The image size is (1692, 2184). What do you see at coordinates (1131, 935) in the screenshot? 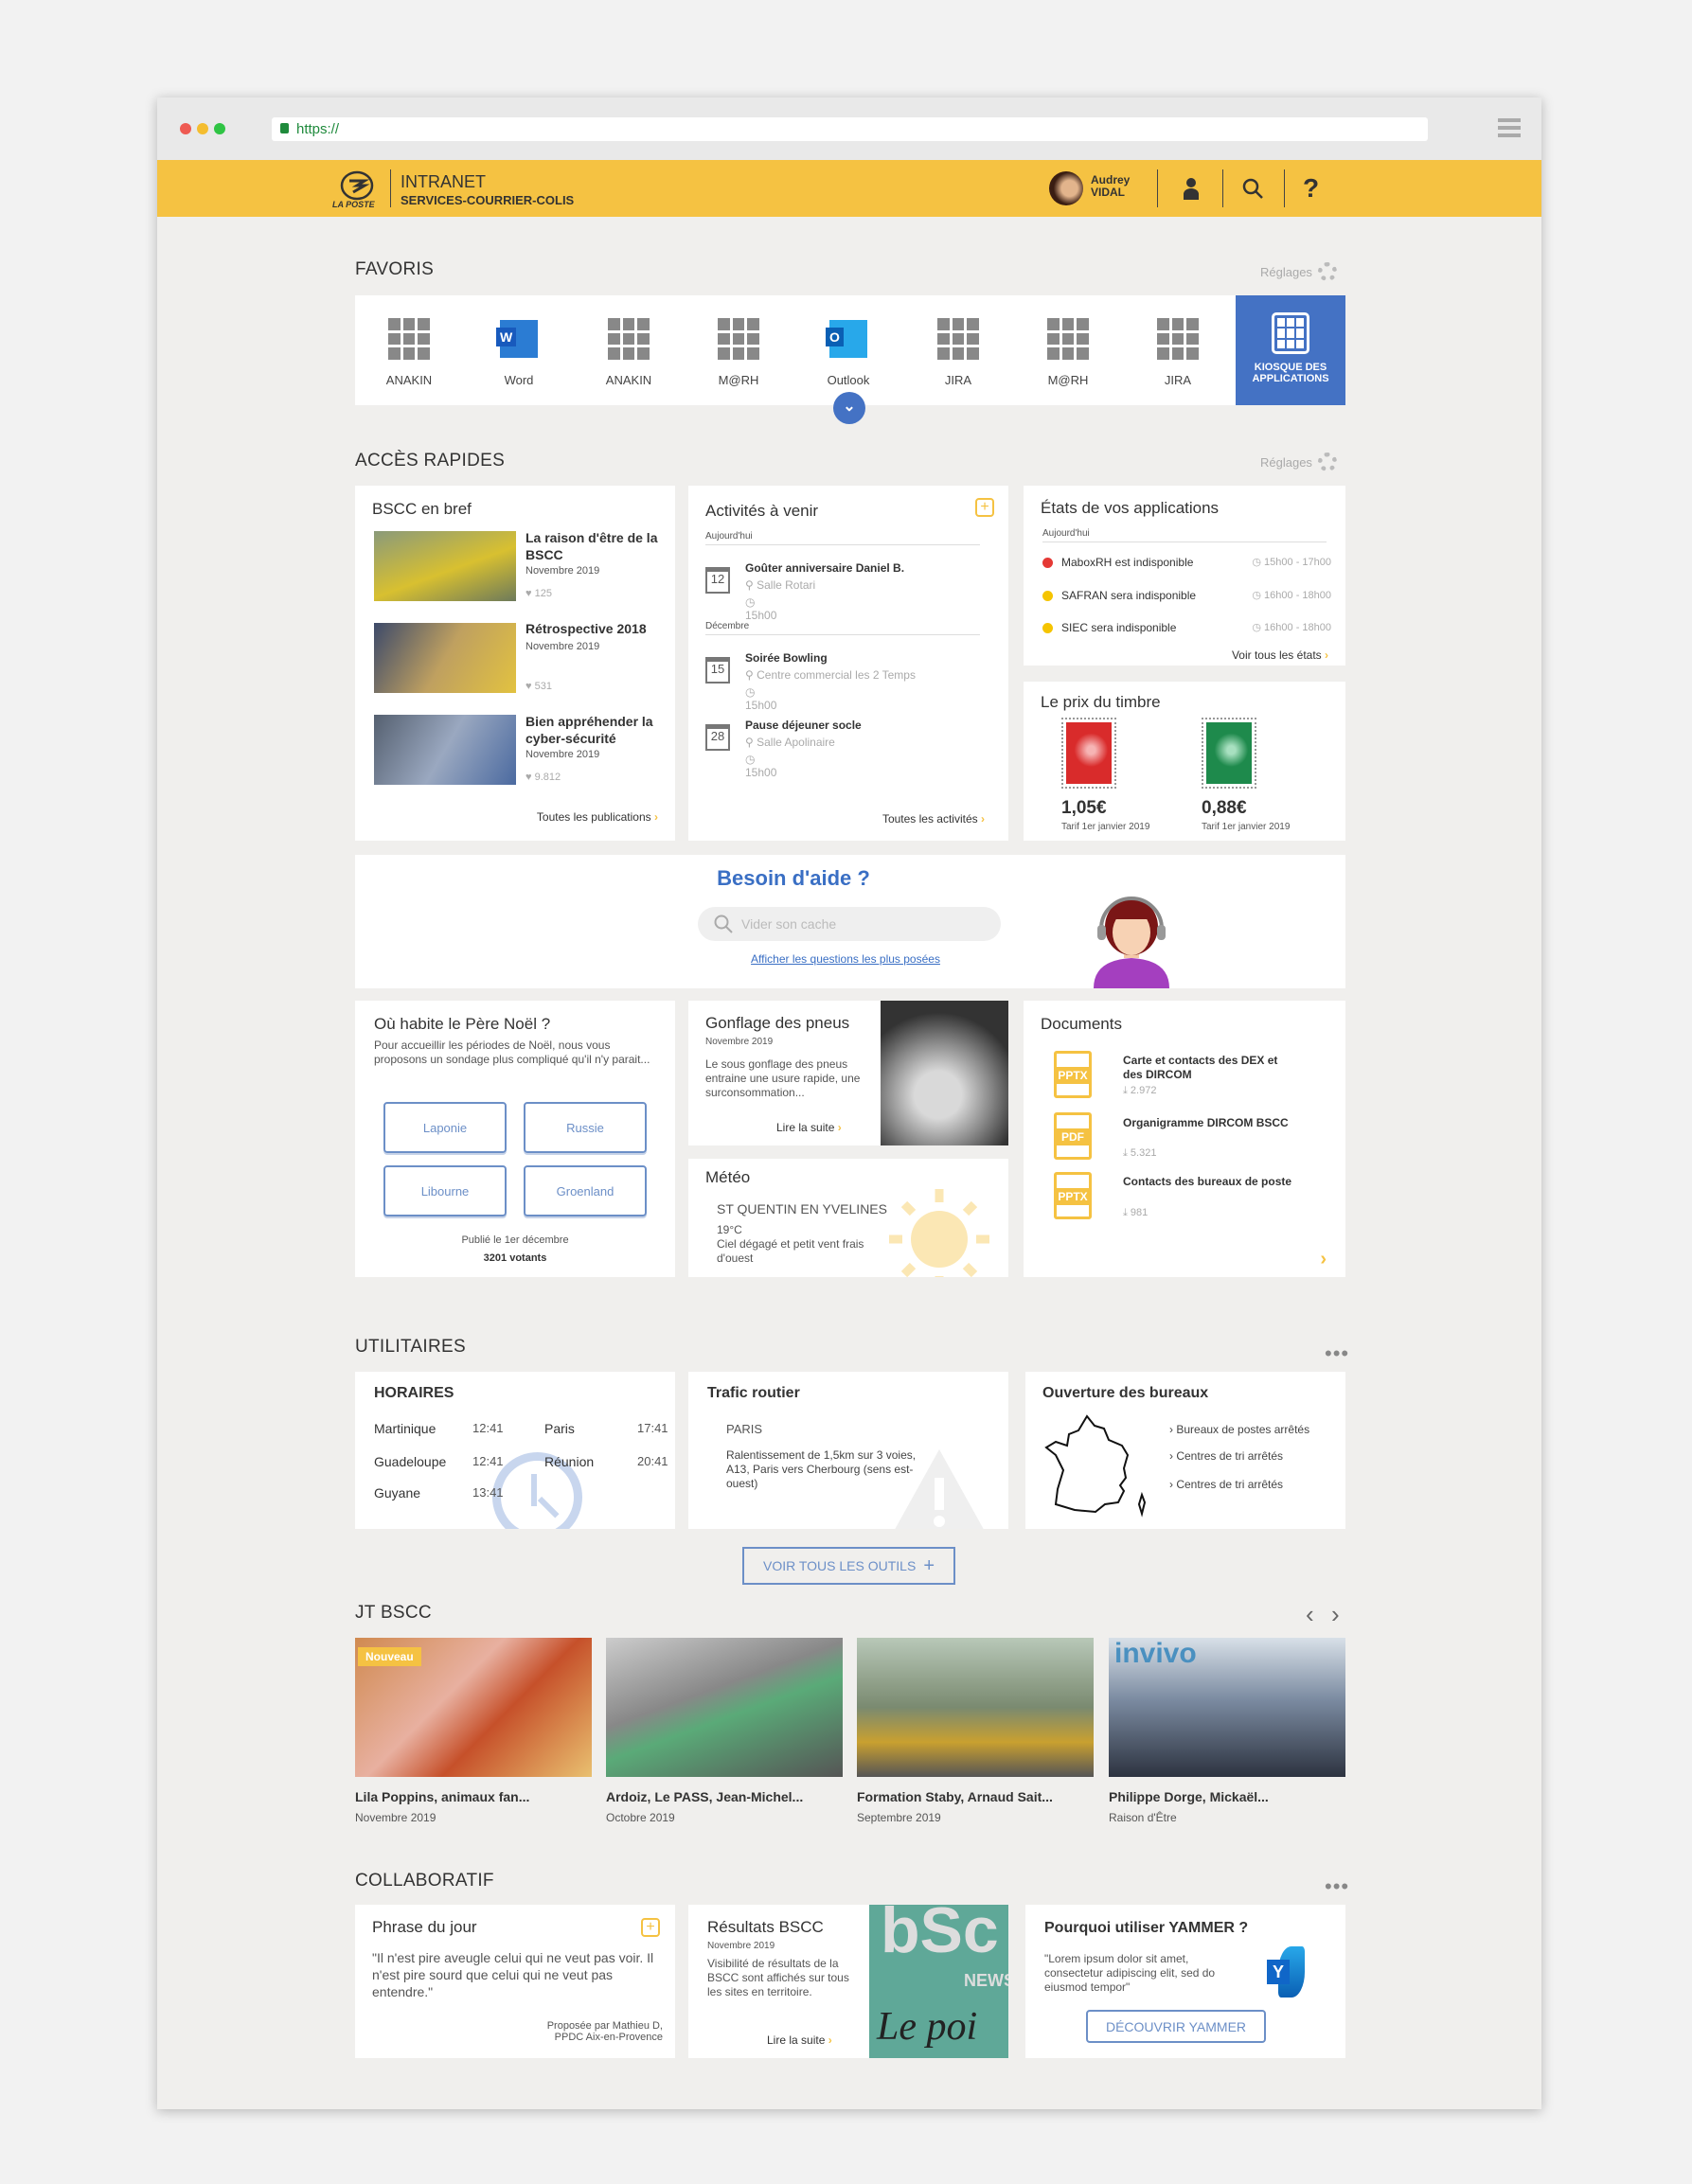
I see `support-agent-illustration` at bounding box center [1131, 935].